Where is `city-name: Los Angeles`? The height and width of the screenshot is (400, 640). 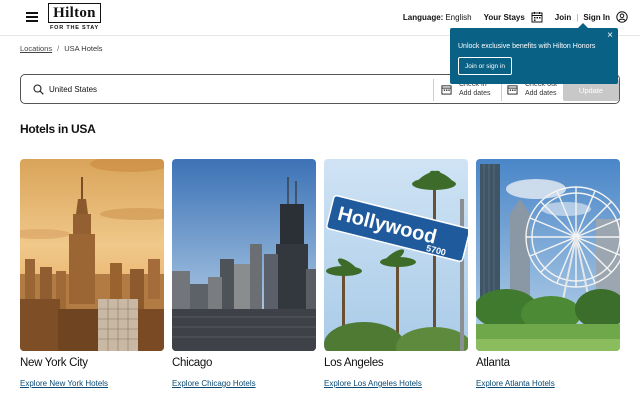
city-name: Los Angeles is located at coordinates (354, 363).